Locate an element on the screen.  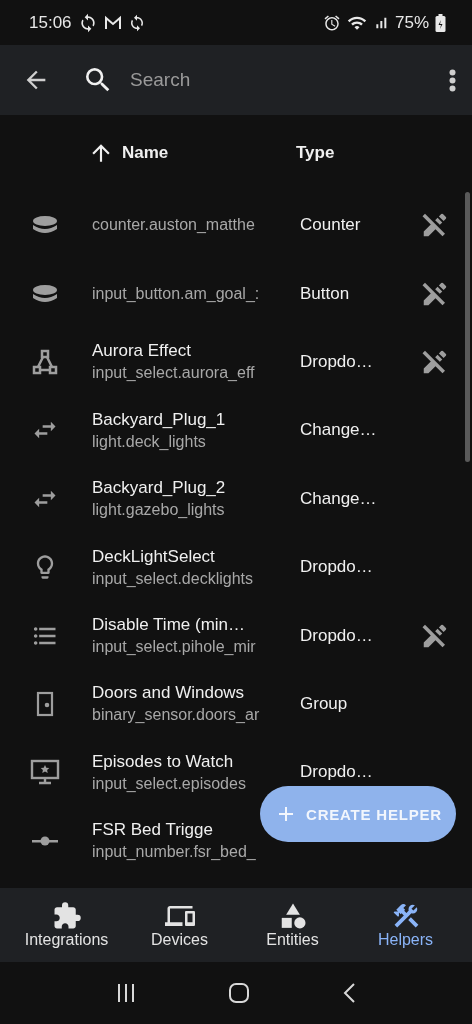
graph-icon is located at coordinates (45, 361).